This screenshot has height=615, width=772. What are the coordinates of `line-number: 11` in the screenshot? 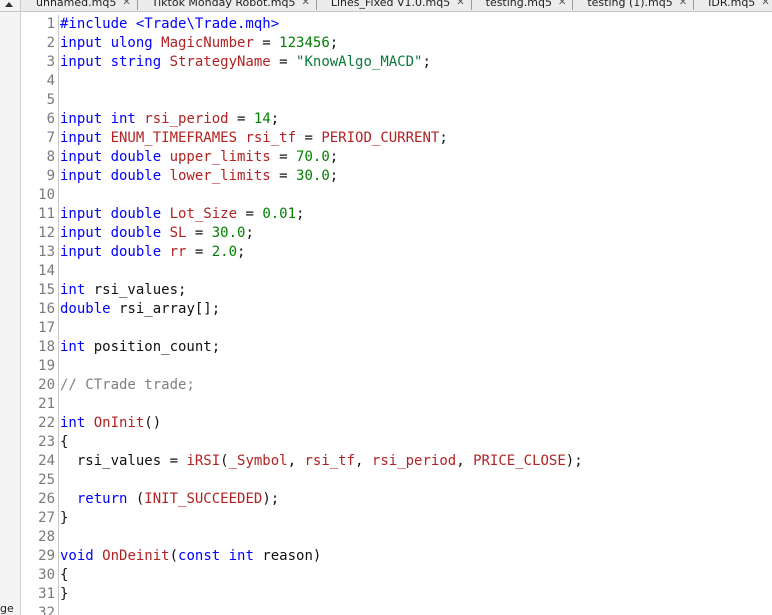 It's located at (46, 214).